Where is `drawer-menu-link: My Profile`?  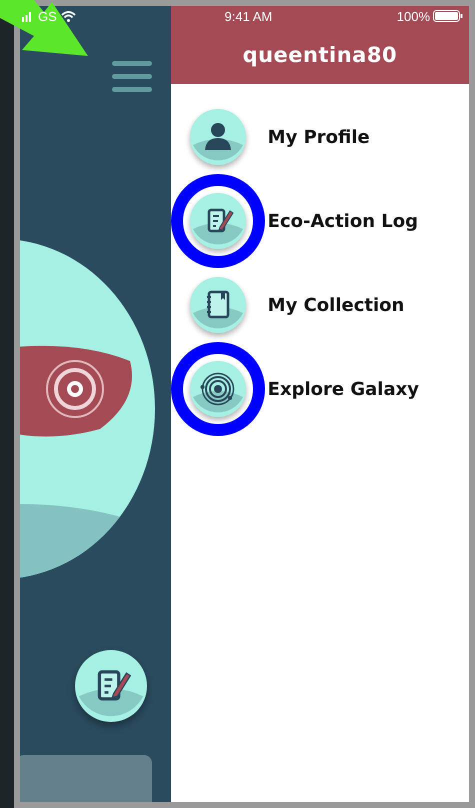
drawer-menu-link: My Profile is located at coordinates (319, 137).